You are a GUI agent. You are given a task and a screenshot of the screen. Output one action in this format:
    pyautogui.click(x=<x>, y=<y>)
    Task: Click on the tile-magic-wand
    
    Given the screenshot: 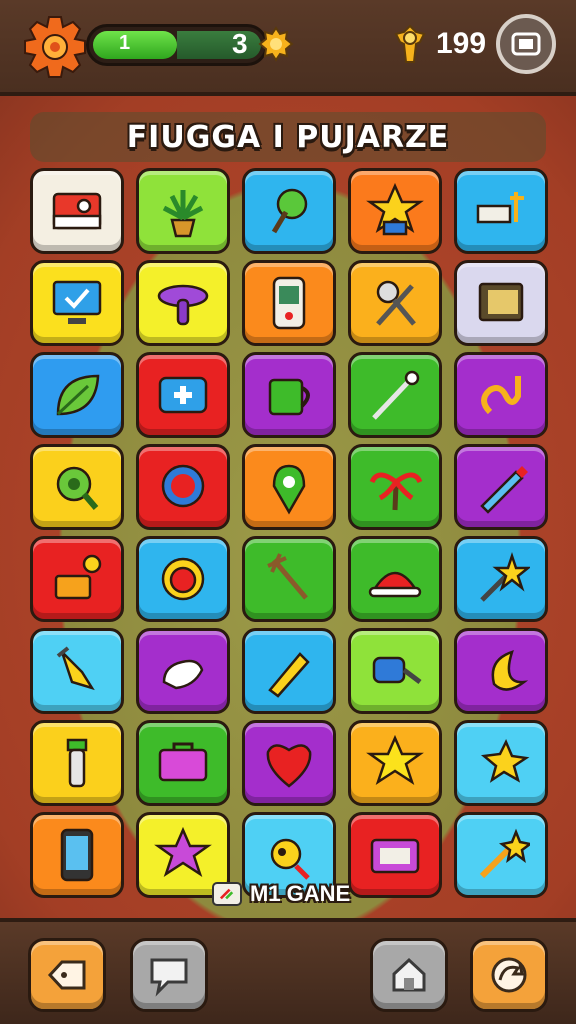 What is the action you would take?
    pyautogui.click(x=501, y=855)
    